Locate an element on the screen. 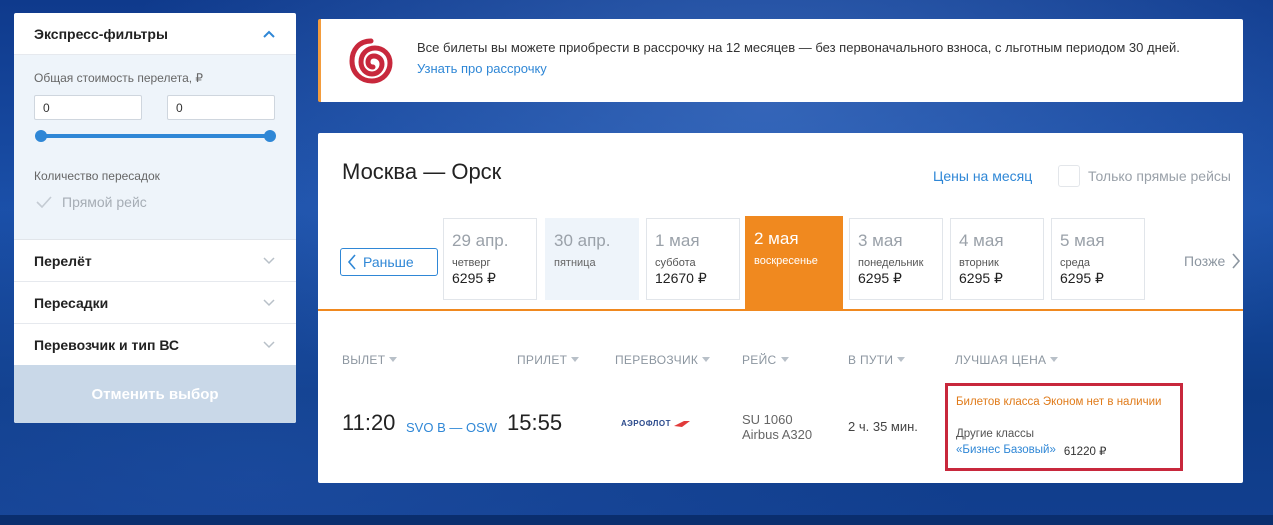 The height and width of the screenshot is (525, 1273). flight-info: SU 1060 Airbus A320 is located at coordinates (777, 427).